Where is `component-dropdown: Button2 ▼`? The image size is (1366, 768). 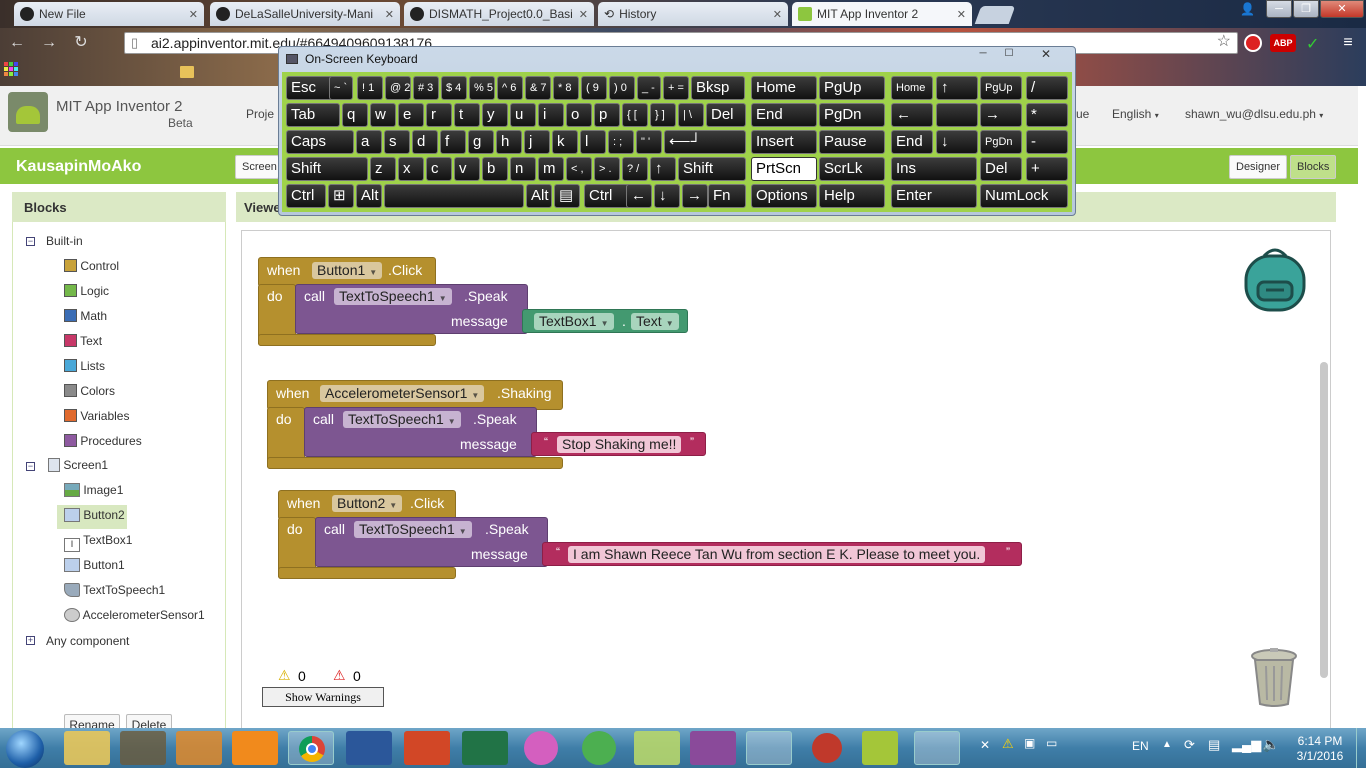
component-dropdown: Button2 ▼ is located at coordinates (367, 503).